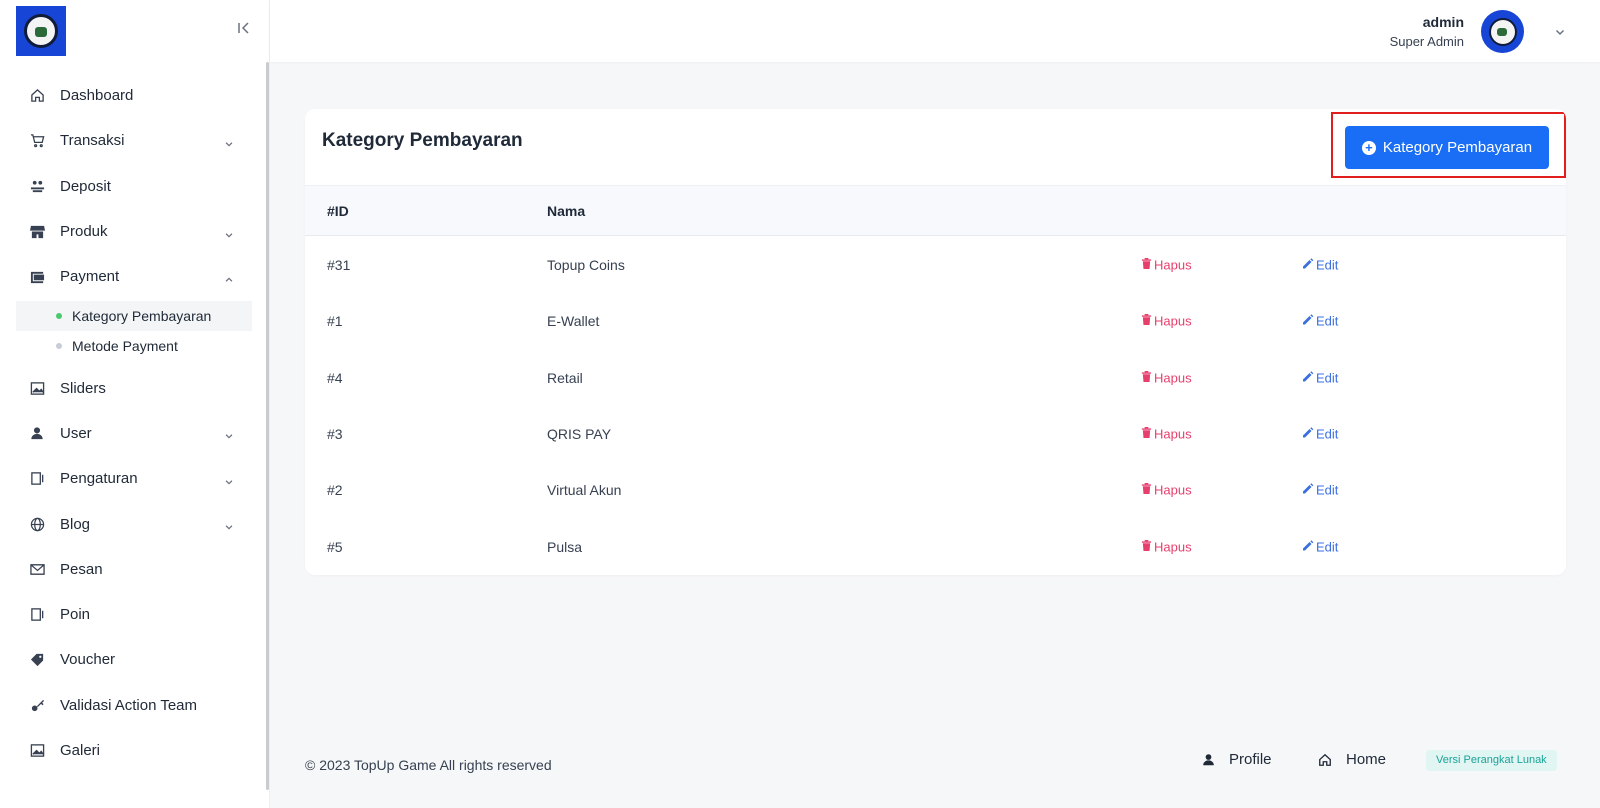 The height and width of the screenshot is (808, 1600). Describe the element at coordinates (335, 434) in the screenshot. I see `row-id: #3` at that location.